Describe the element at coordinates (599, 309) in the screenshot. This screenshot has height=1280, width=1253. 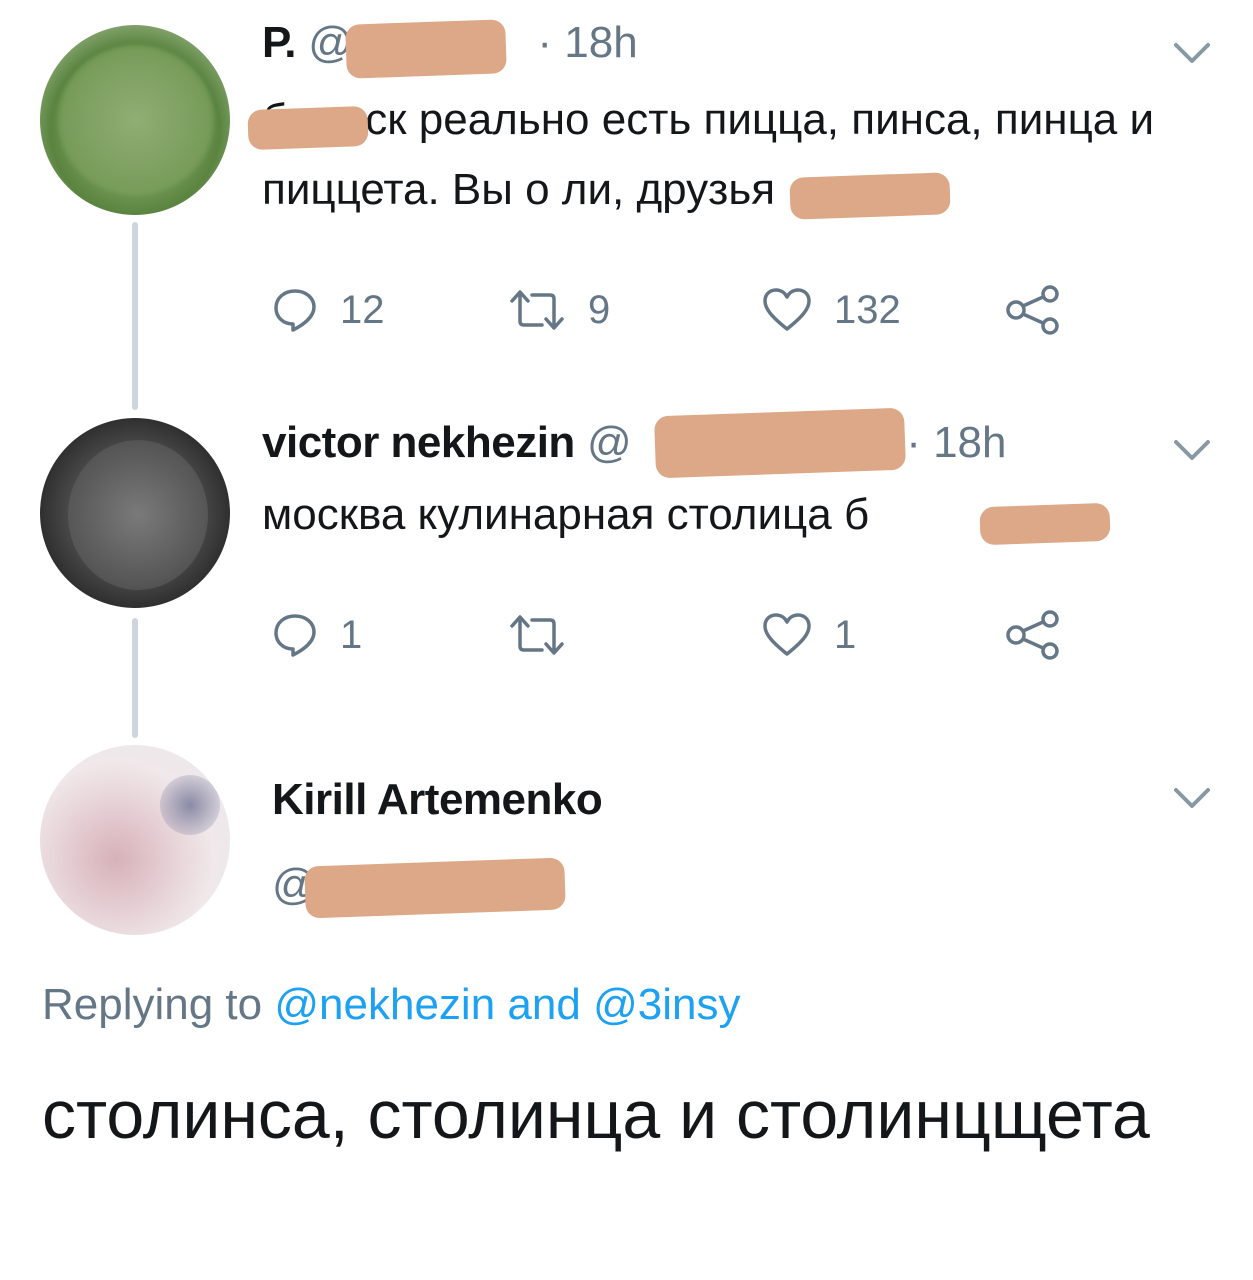
I see `retweet-count: 9` at that location.